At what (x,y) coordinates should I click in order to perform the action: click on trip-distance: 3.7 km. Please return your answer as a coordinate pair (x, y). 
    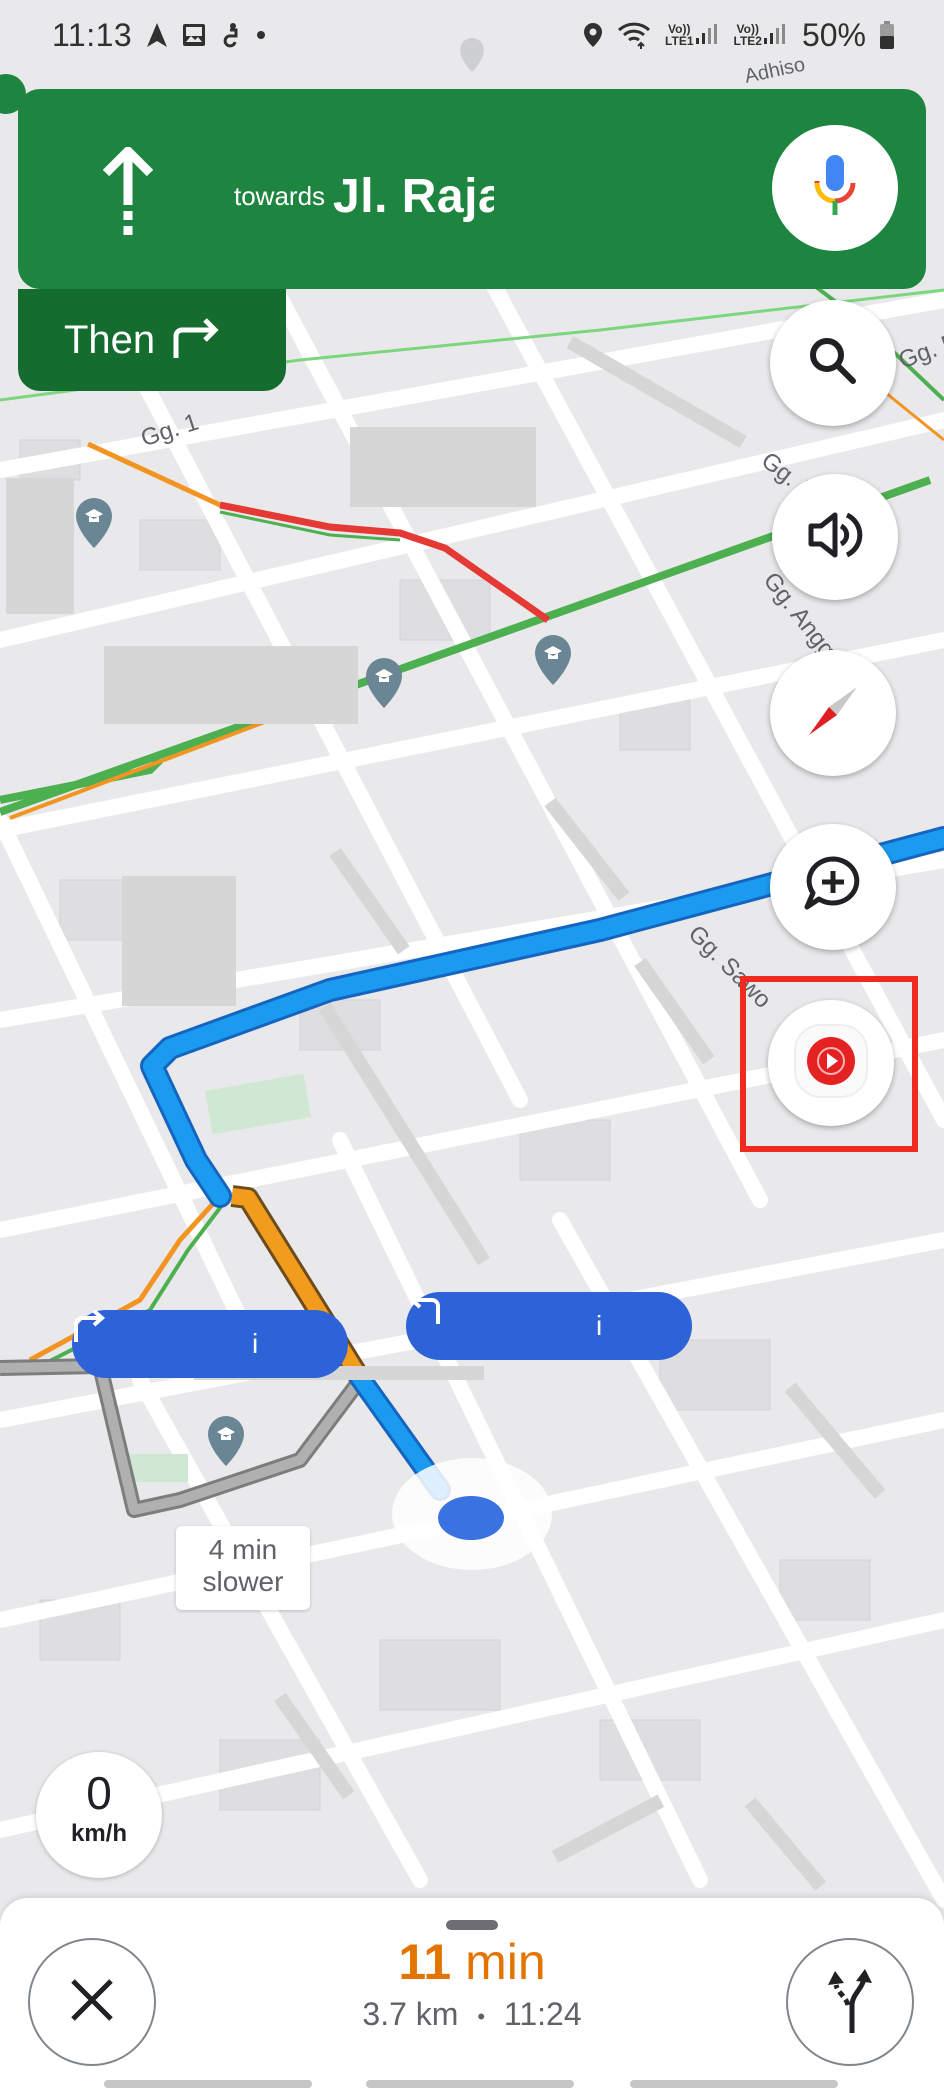
    Looking at the image, I should click on (410, 2014).